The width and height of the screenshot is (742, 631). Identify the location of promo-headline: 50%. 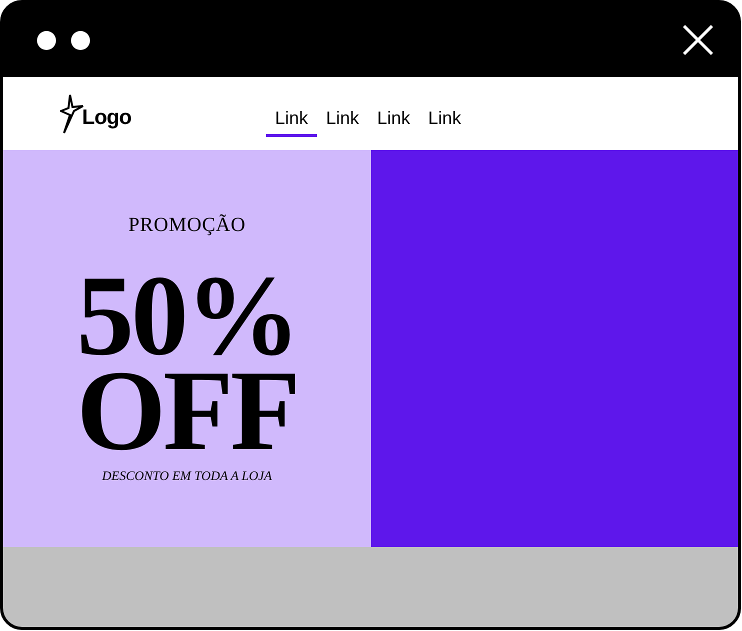
(187, 315).